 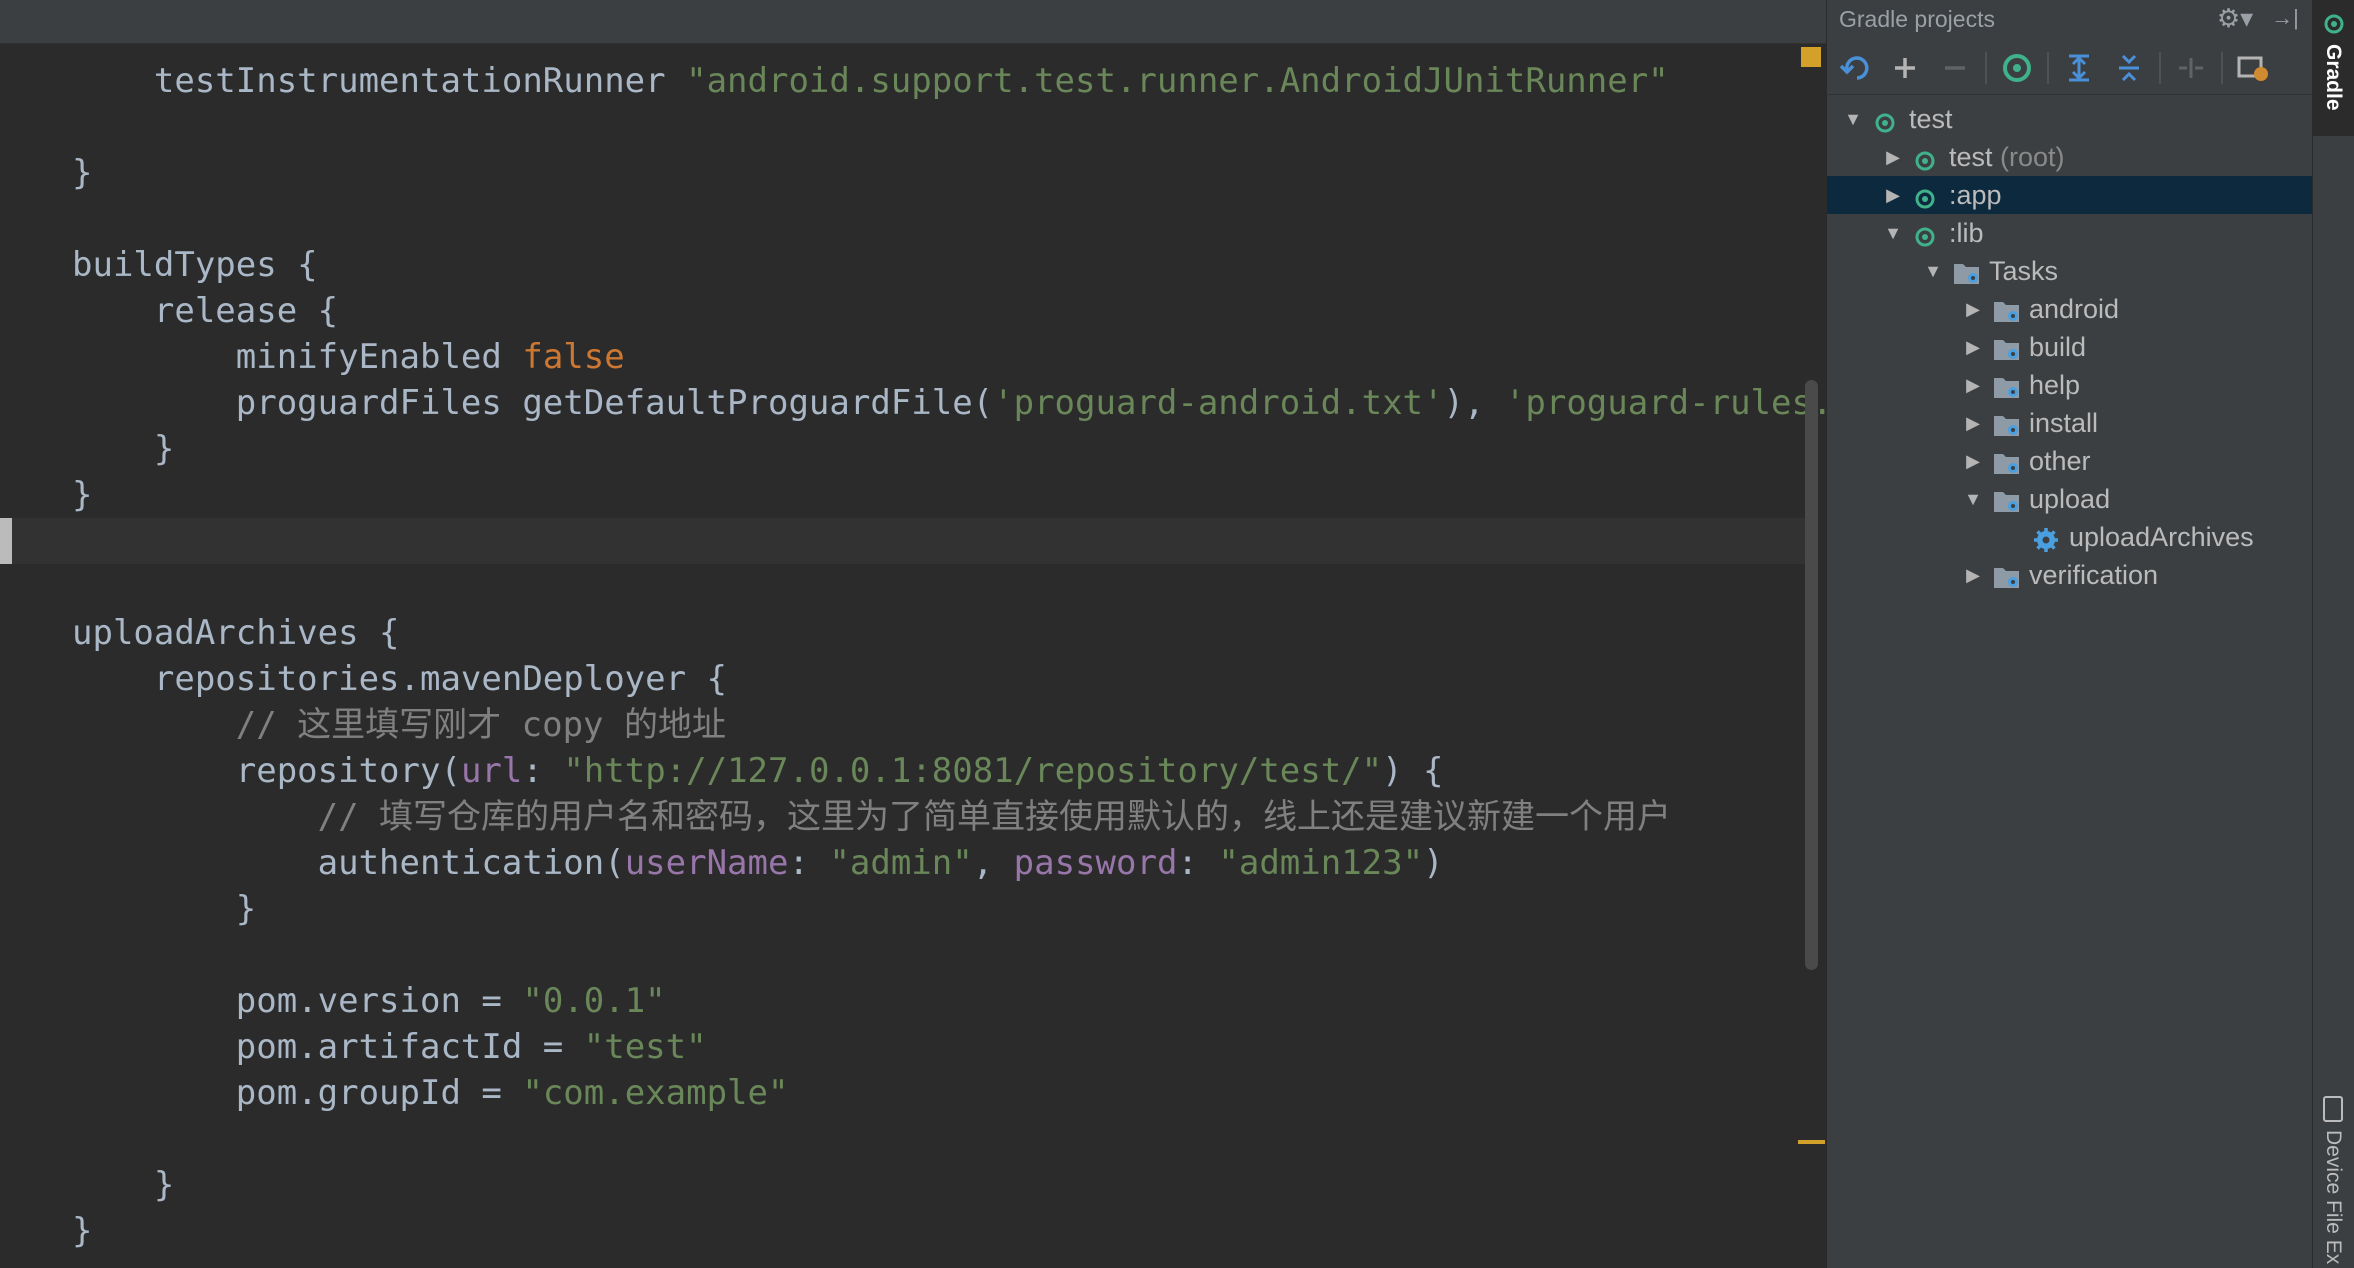 I want to click on settings-run-icon, so click(x=2253, y=68).